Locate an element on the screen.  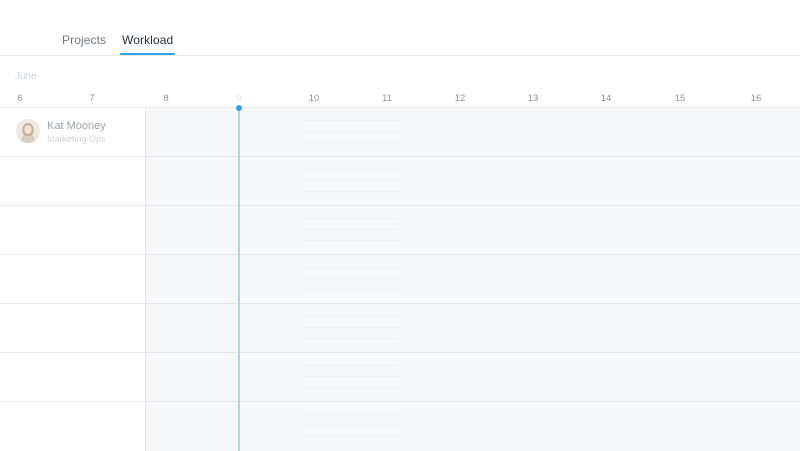
today-marker-dot is located at coordinates (239, 108).